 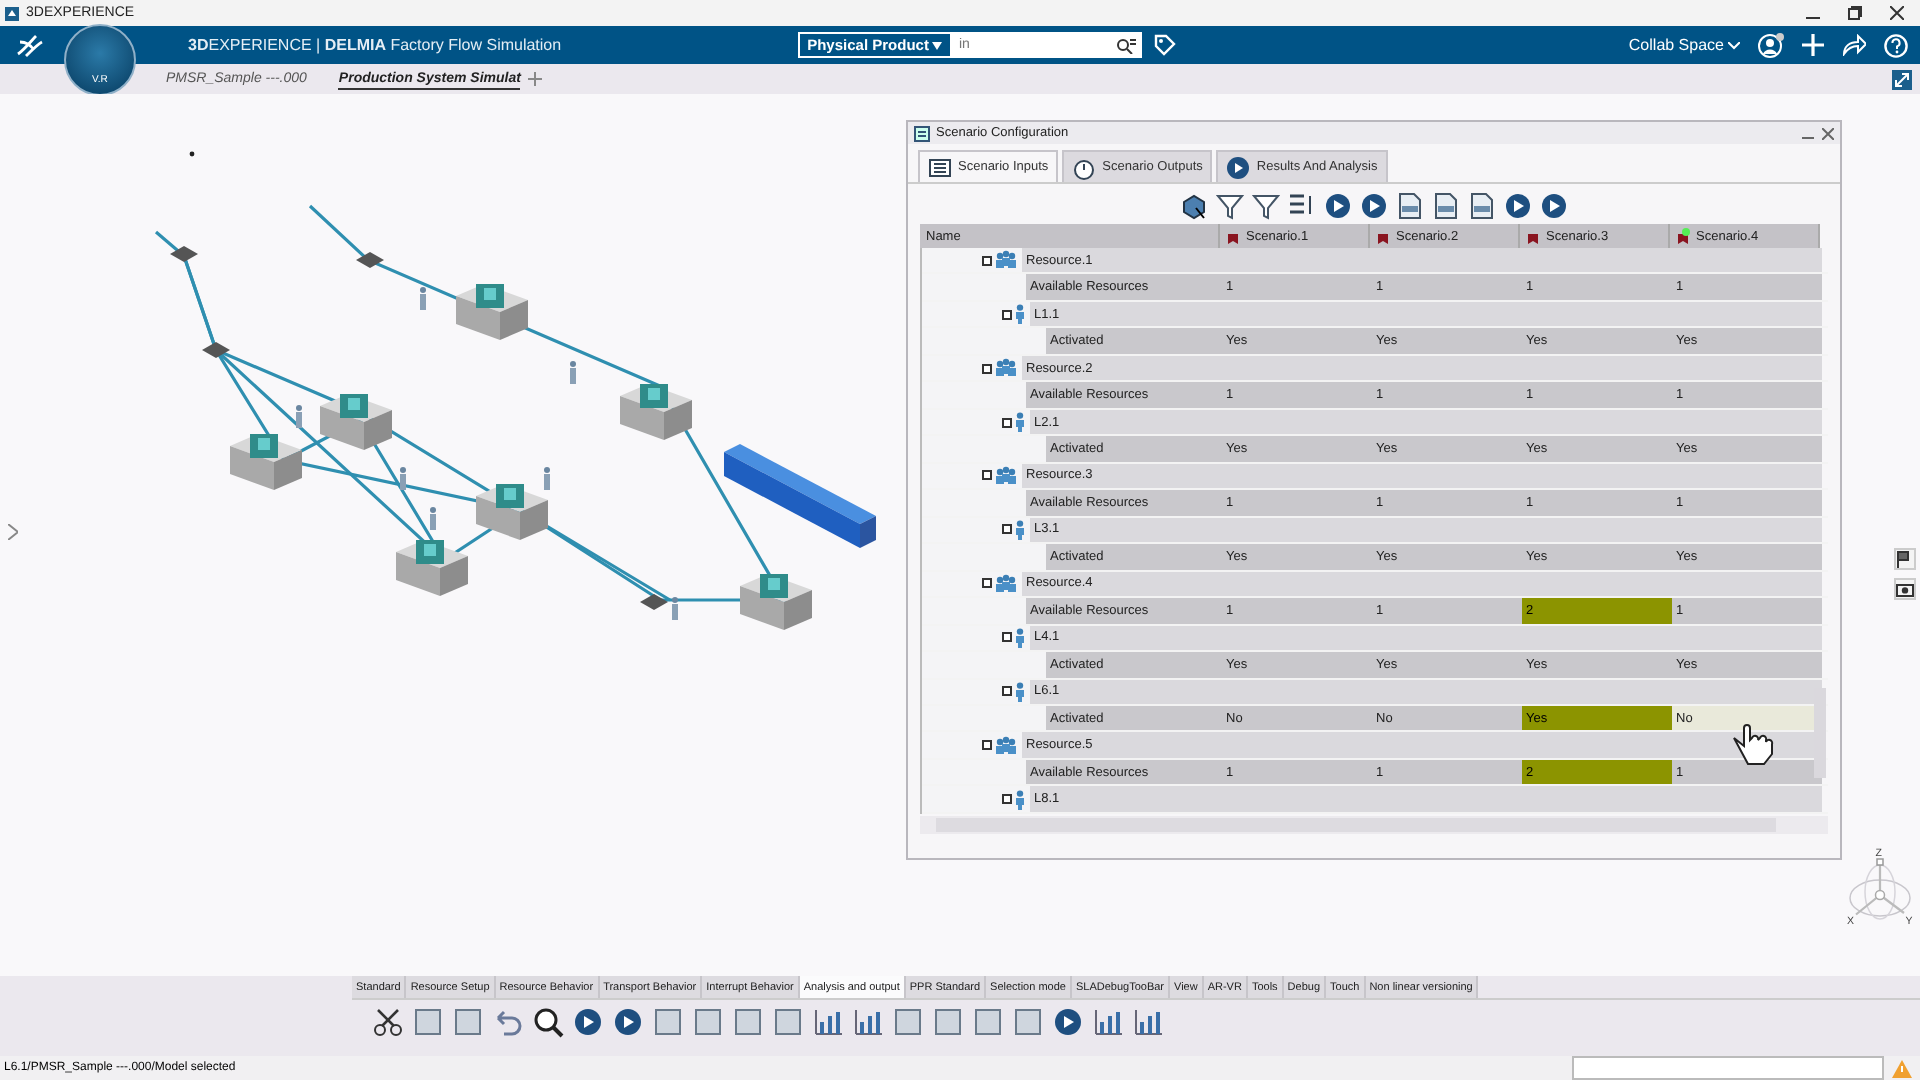 I want to click on scrollbar-thumb, so click(x=1820, y=733).